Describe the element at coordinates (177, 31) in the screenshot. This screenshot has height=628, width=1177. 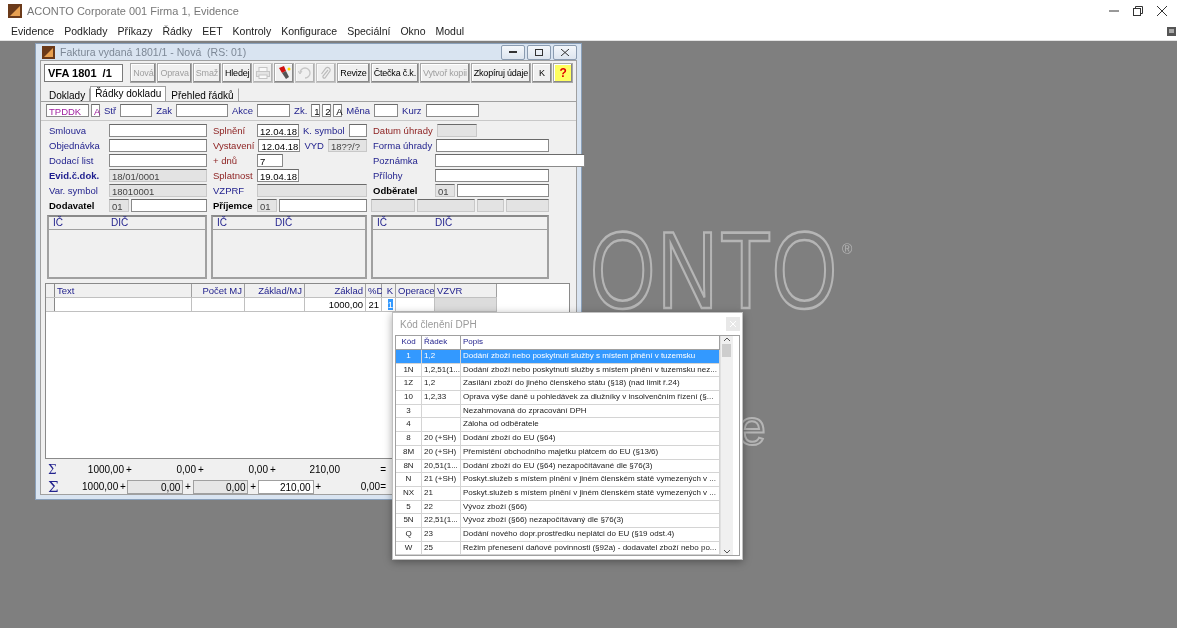
I see `menu-item: Řádky` at that location.